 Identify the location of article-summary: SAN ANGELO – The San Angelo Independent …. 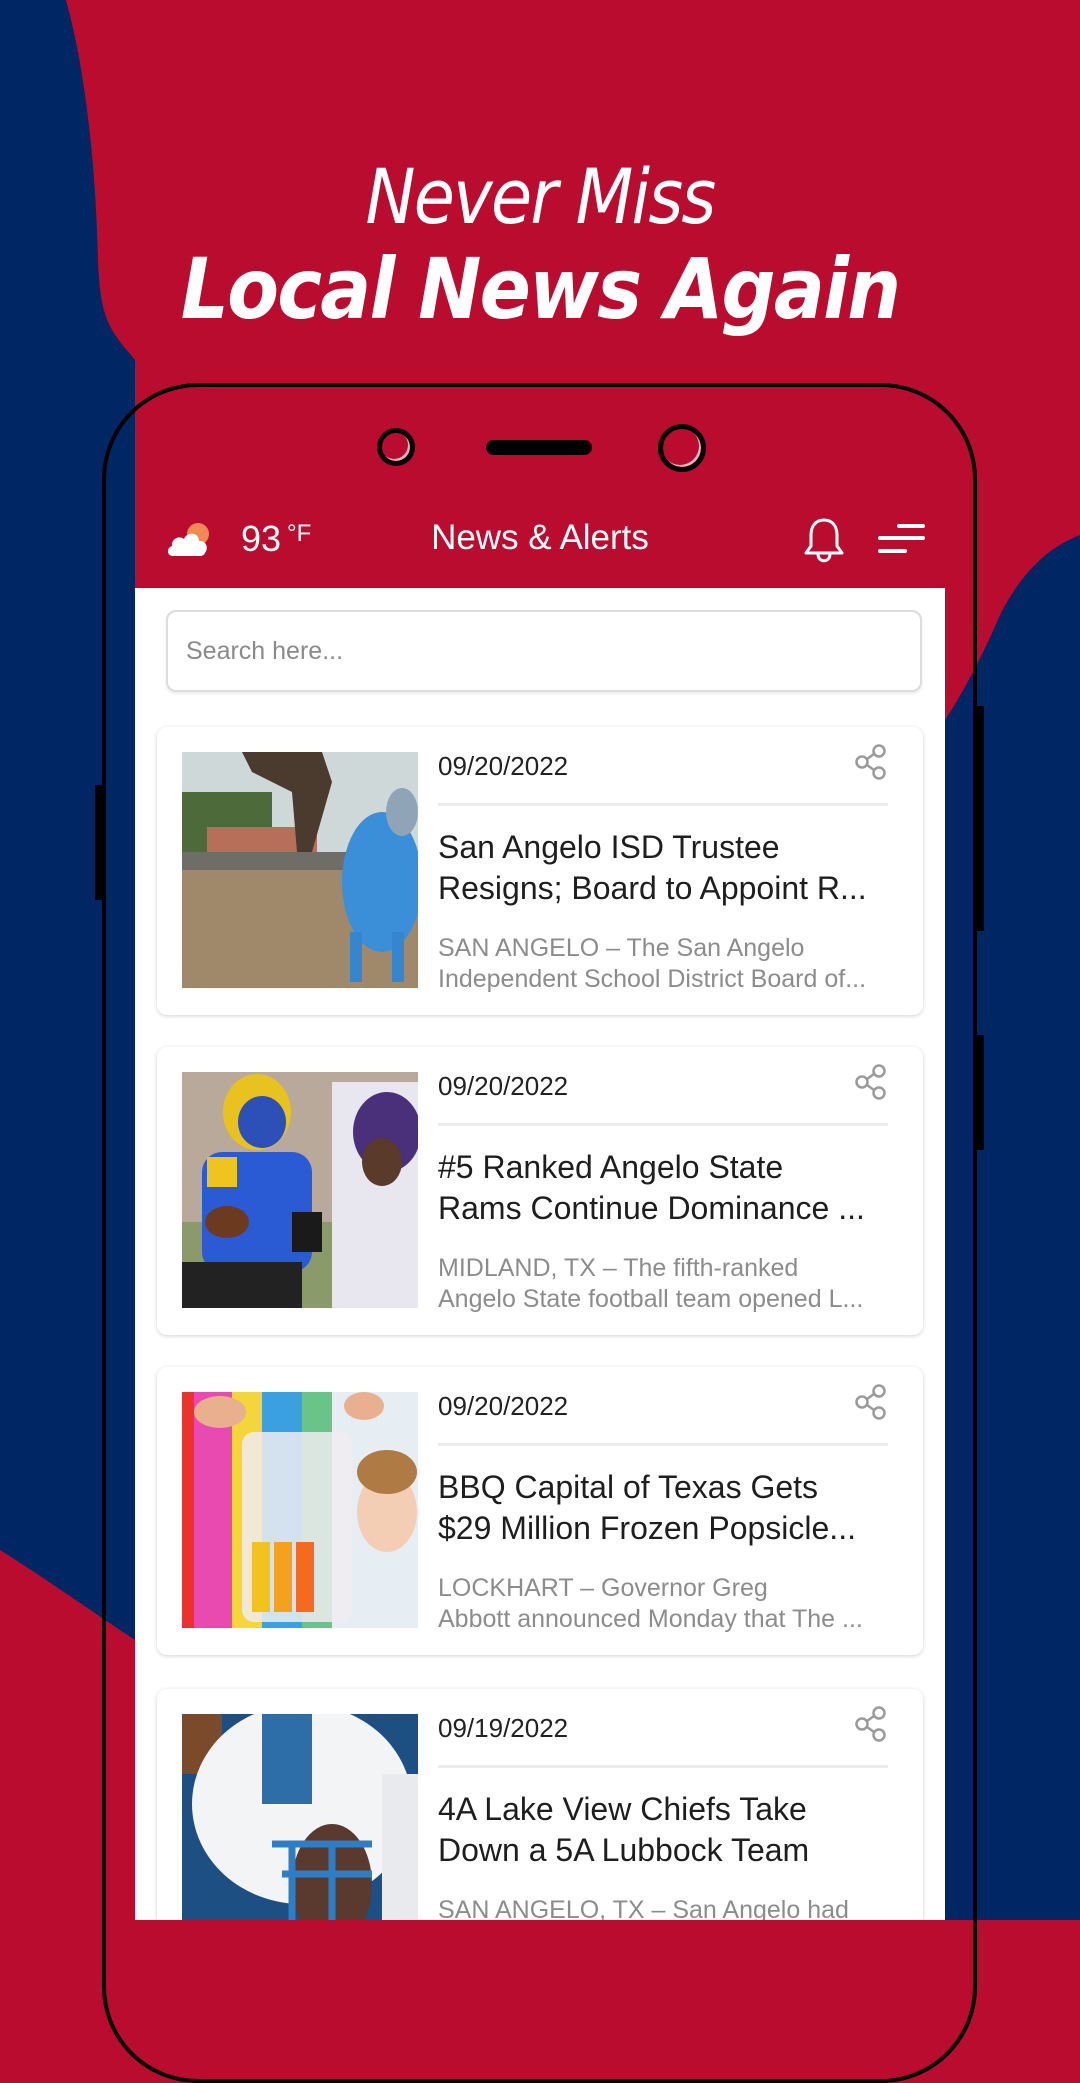
(663, 964).